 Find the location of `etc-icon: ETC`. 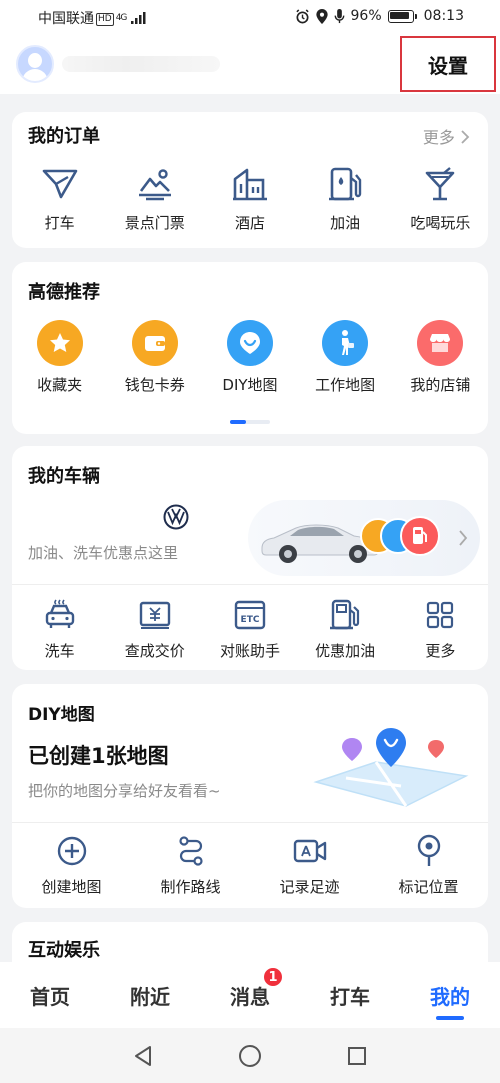

etc-icon: ETC is located at coordinates (250, 615).